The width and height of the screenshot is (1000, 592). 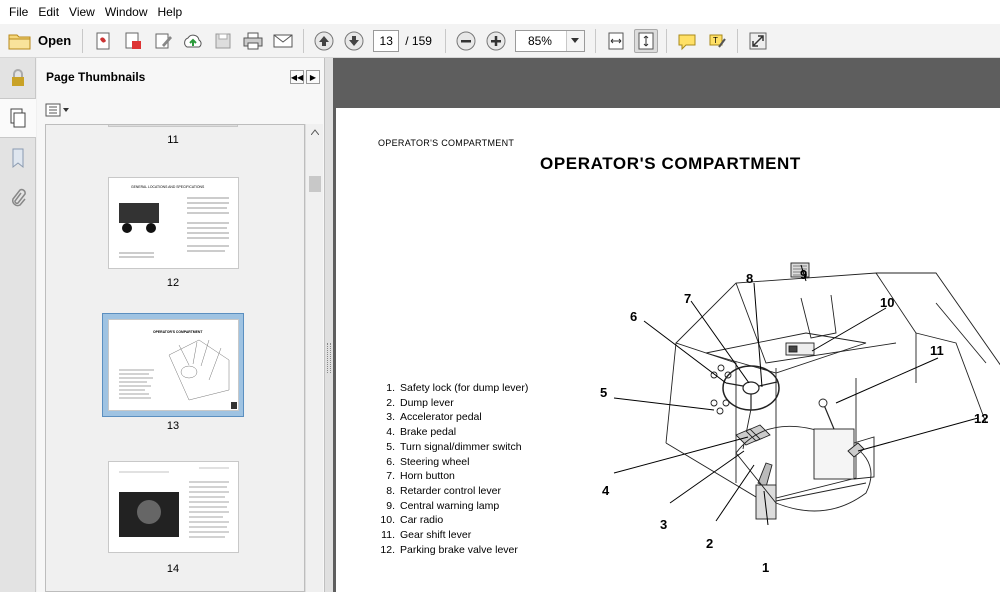 What do you see at coordinates (223, 41) in the screenshot?
I see `save-button` at bounding box center [223, 41].